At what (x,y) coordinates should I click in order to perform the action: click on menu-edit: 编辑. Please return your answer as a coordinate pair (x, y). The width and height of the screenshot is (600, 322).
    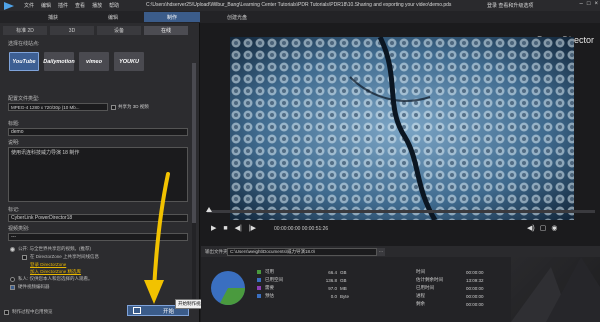
    Looking at the image, I should click on (46, 5).